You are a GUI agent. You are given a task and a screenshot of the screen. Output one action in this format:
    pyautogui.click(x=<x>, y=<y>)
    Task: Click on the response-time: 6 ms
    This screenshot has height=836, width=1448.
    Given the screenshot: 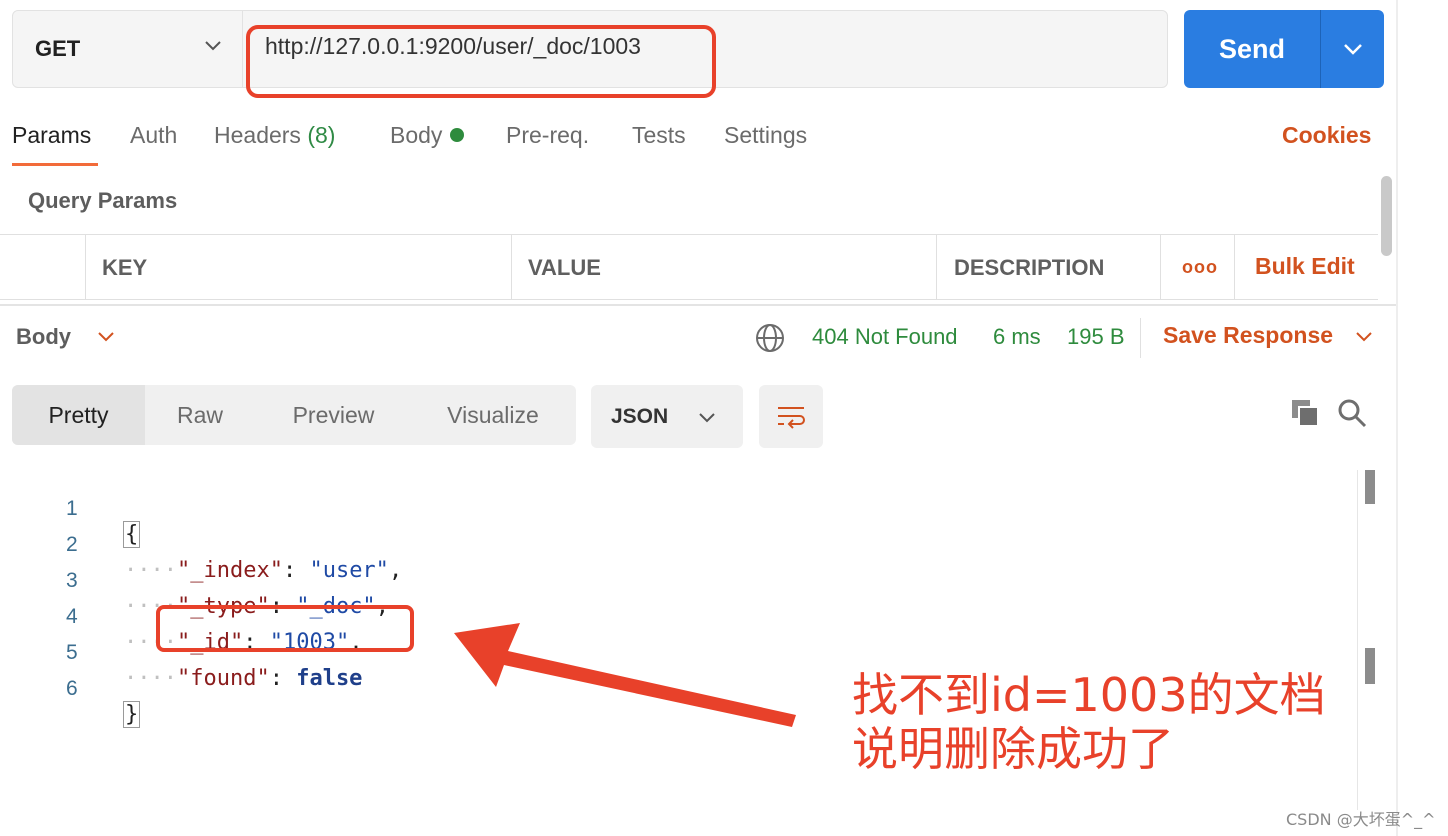 What is the action you would take?
    pyautogui.click(x=1017, y=337)
    